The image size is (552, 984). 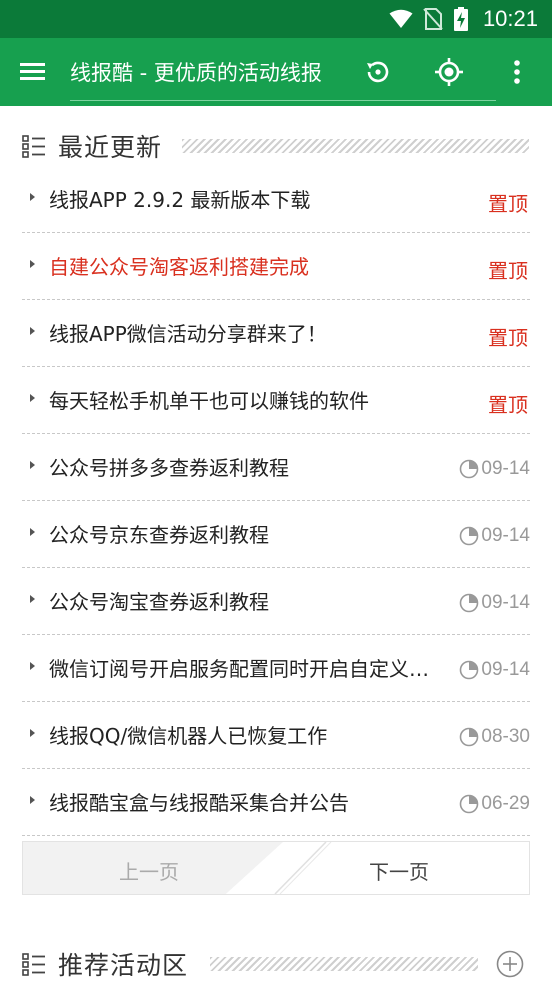 What do you see at coordinates (159, 535) in the screenshot?
I see `item-title: 公众号京东查券返利教程` at bounding box center [159, 535].